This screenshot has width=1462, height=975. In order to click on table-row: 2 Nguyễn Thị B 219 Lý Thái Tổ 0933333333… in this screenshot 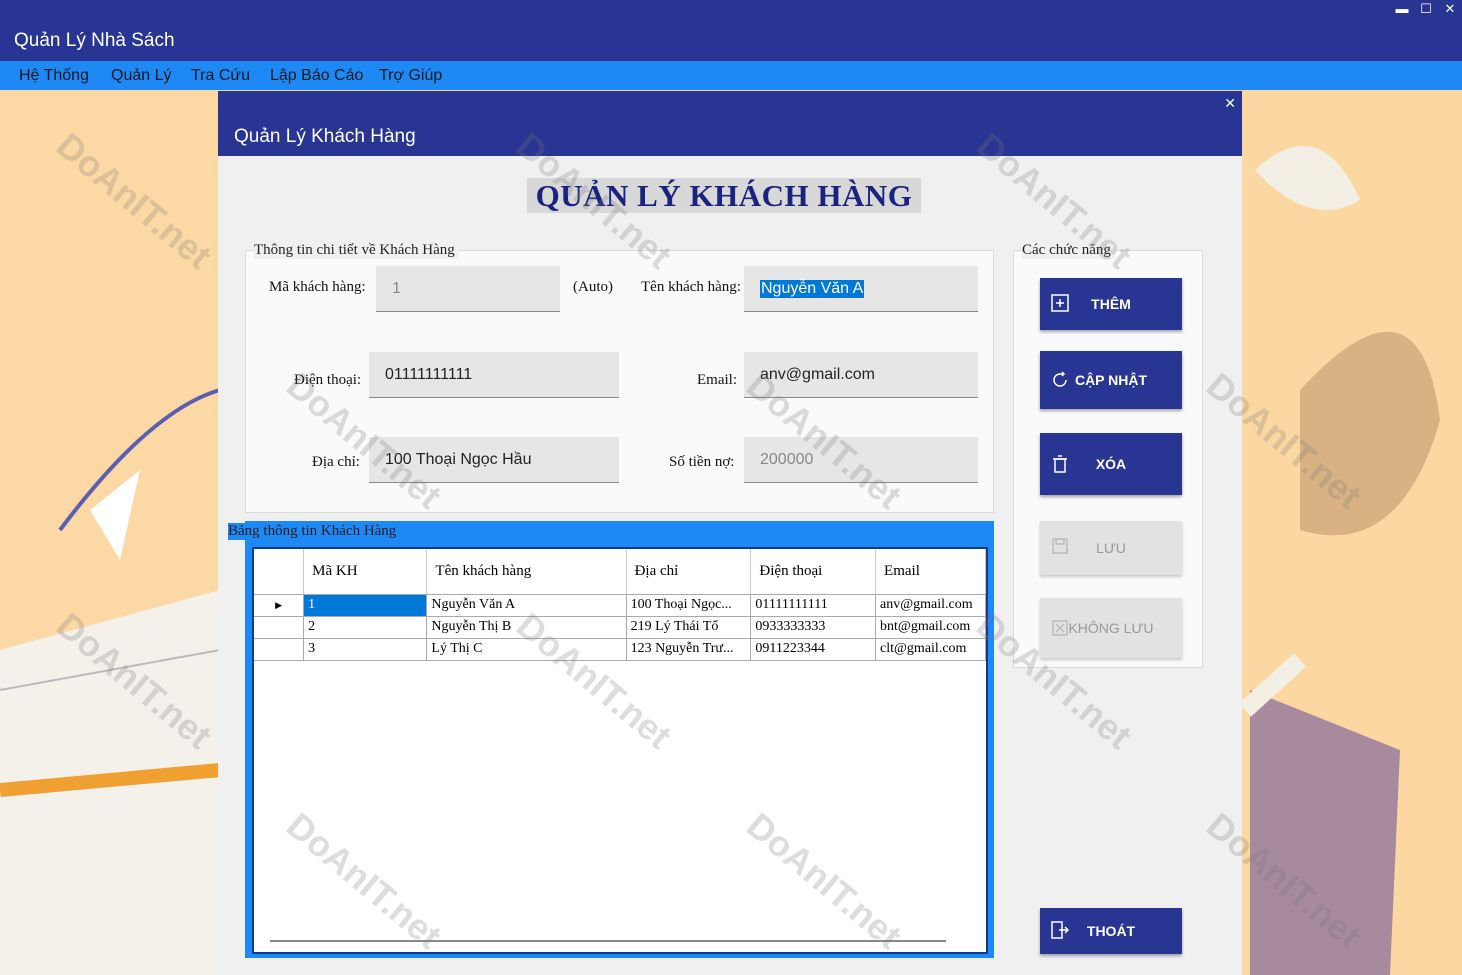, I will do `click(620, 627)`.